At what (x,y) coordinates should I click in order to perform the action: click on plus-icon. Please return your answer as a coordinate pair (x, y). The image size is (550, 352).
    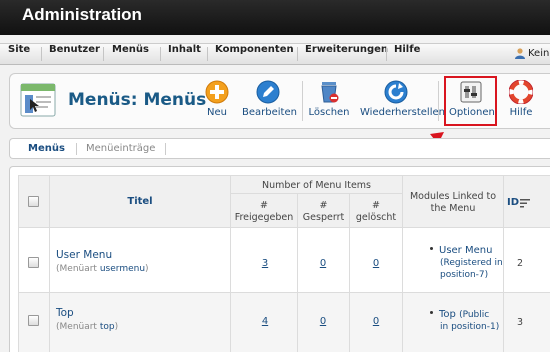
    Looking at the image, I should click on (217, 92).